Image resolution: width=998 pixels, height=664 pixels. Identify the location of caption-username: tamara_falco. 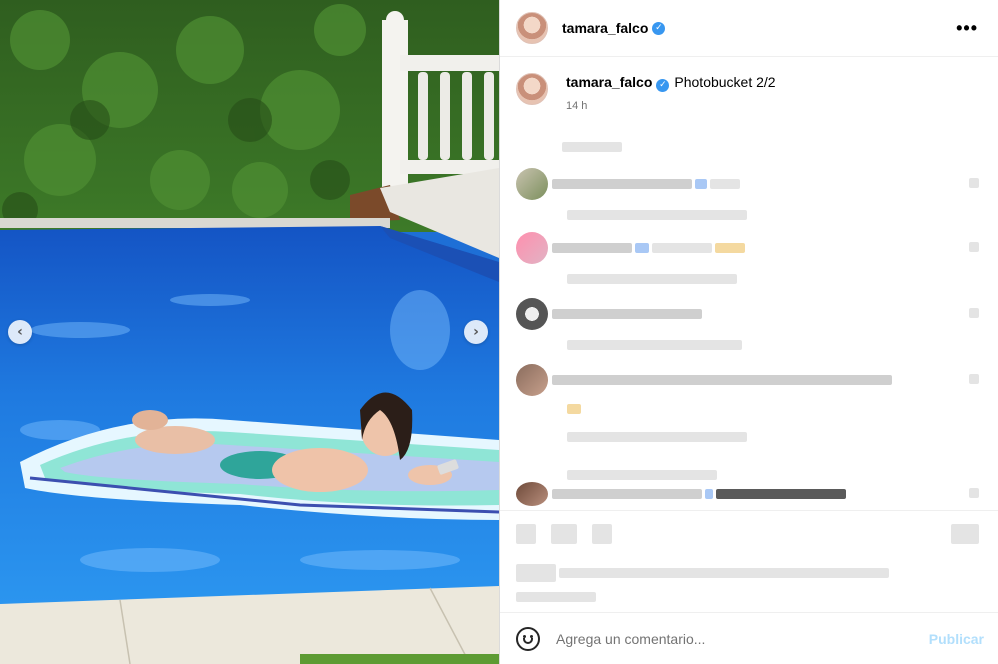
(609, 82).